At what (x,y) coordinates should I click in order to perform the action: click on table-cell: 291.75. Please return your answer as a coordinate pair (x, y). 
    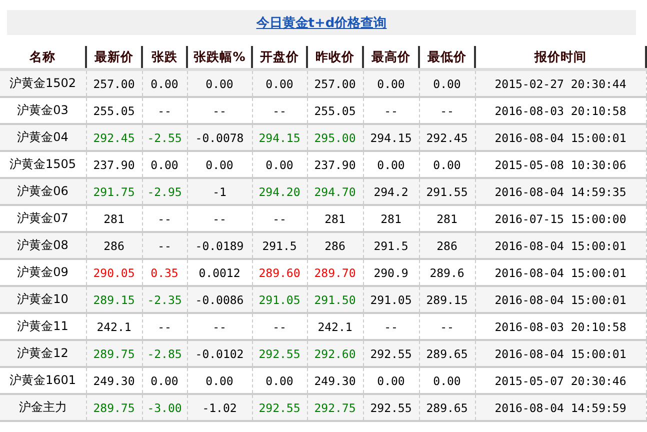
    Looking at the image, I should click on (114, 191).